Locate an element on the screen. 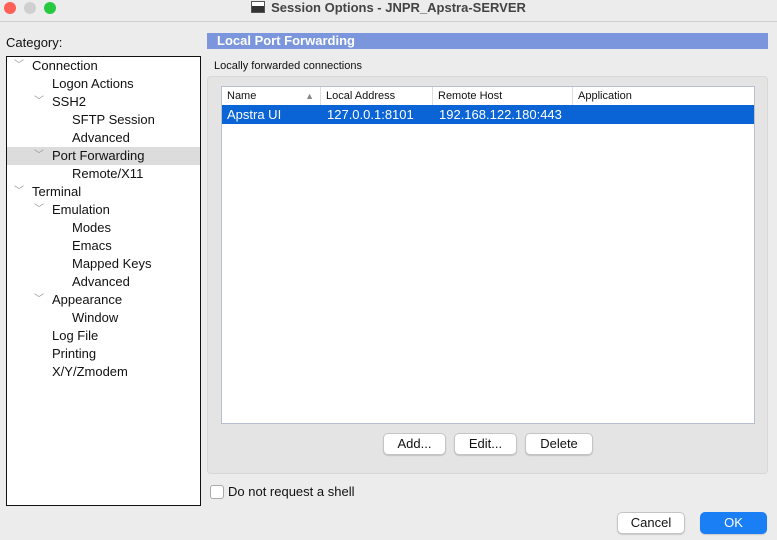 This screenshot has height=540, width=777. tree-item-label: Remote/X11 is located at coordinates (108, 173).